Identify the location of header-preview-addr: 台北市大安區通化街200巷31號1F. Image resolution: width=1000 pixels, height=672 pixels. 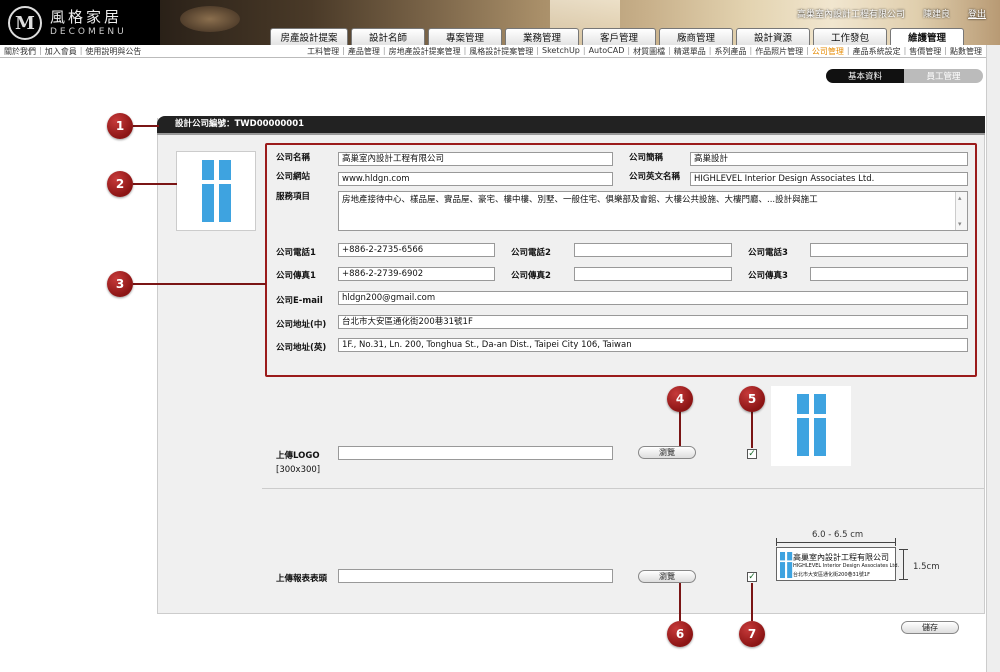
(831, 575).